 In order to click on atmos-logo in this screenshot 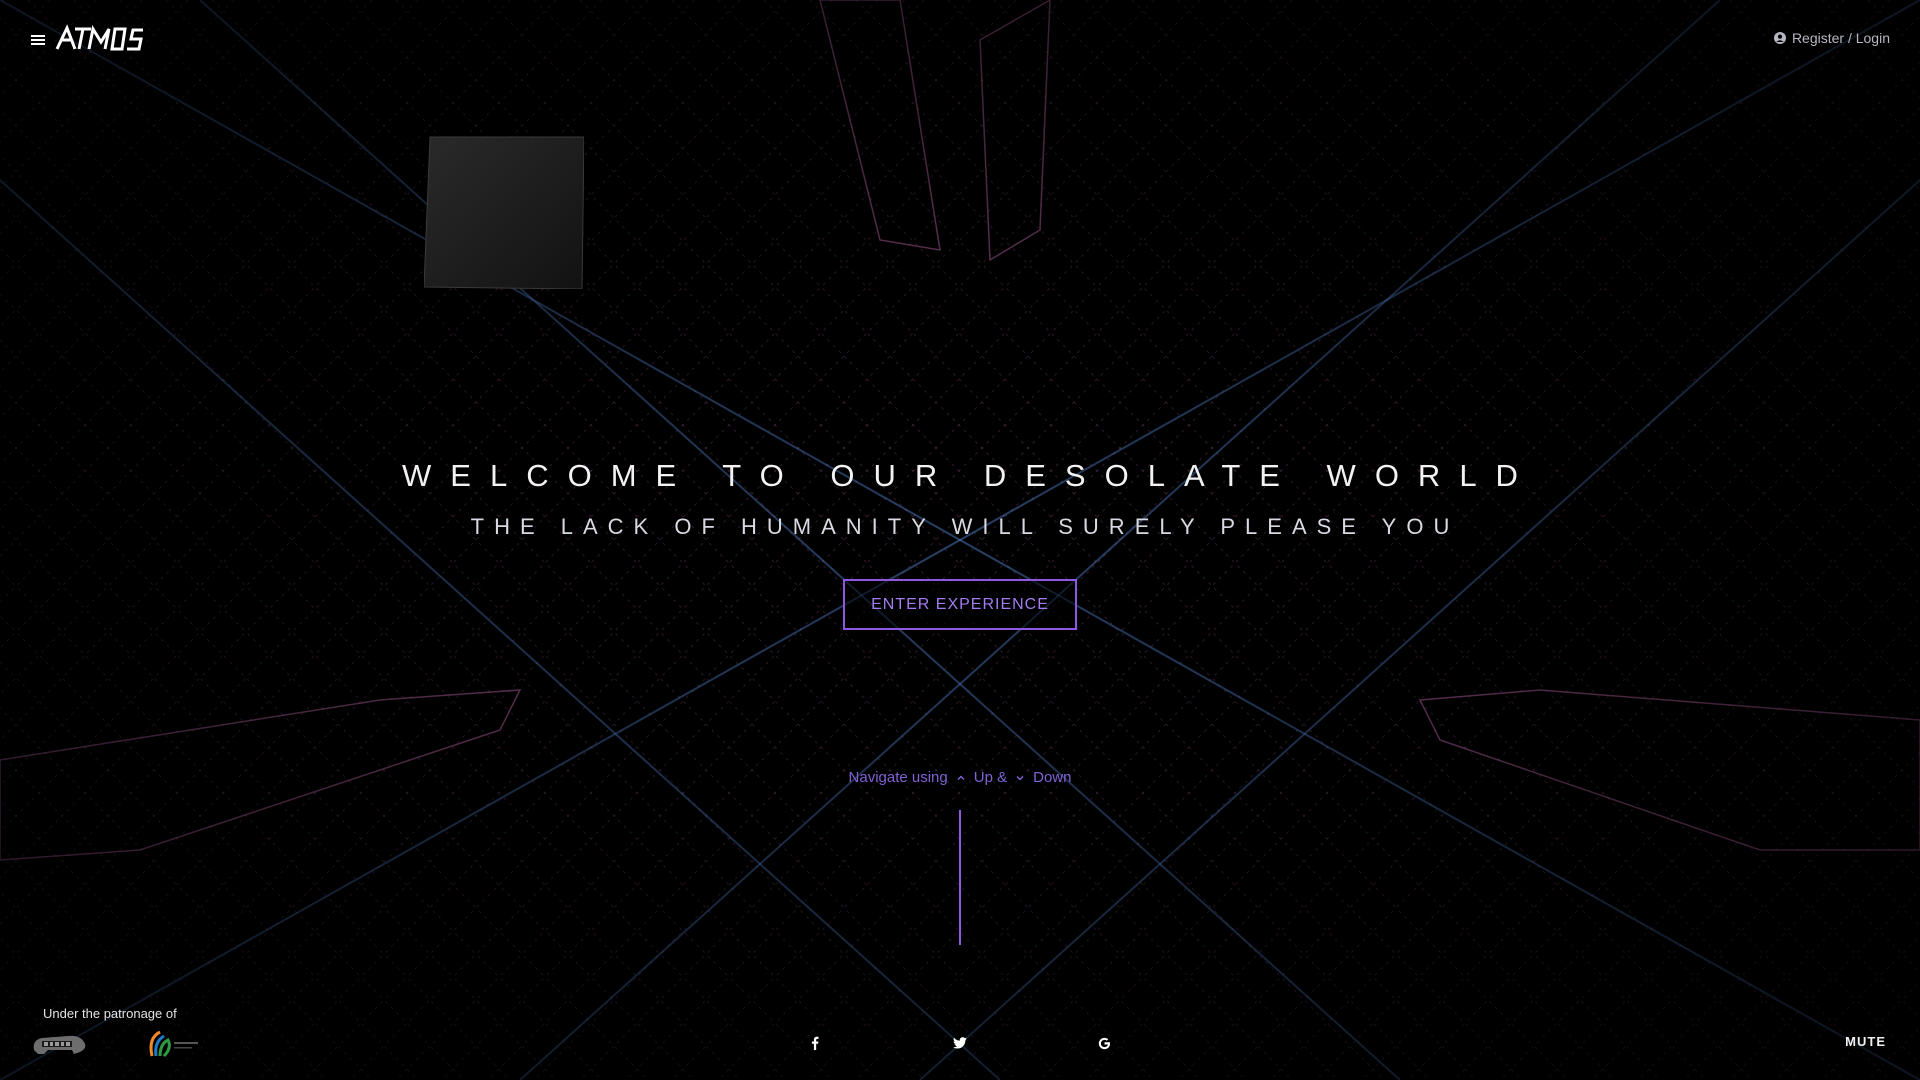, I will do `click(105, 38)`.